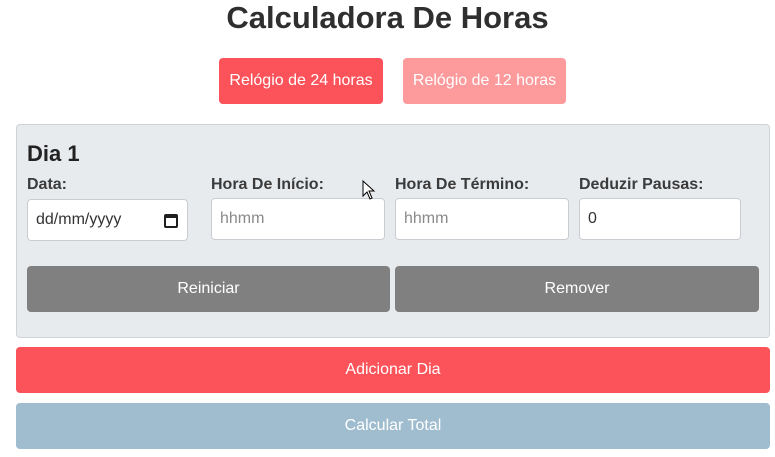 The height and width of the screenshot is (457, 775). What do you see at coordinates (242, 218) in the screenshot?
I see `start-time-placeholder: hhmm` at bounding box center [242, 218].